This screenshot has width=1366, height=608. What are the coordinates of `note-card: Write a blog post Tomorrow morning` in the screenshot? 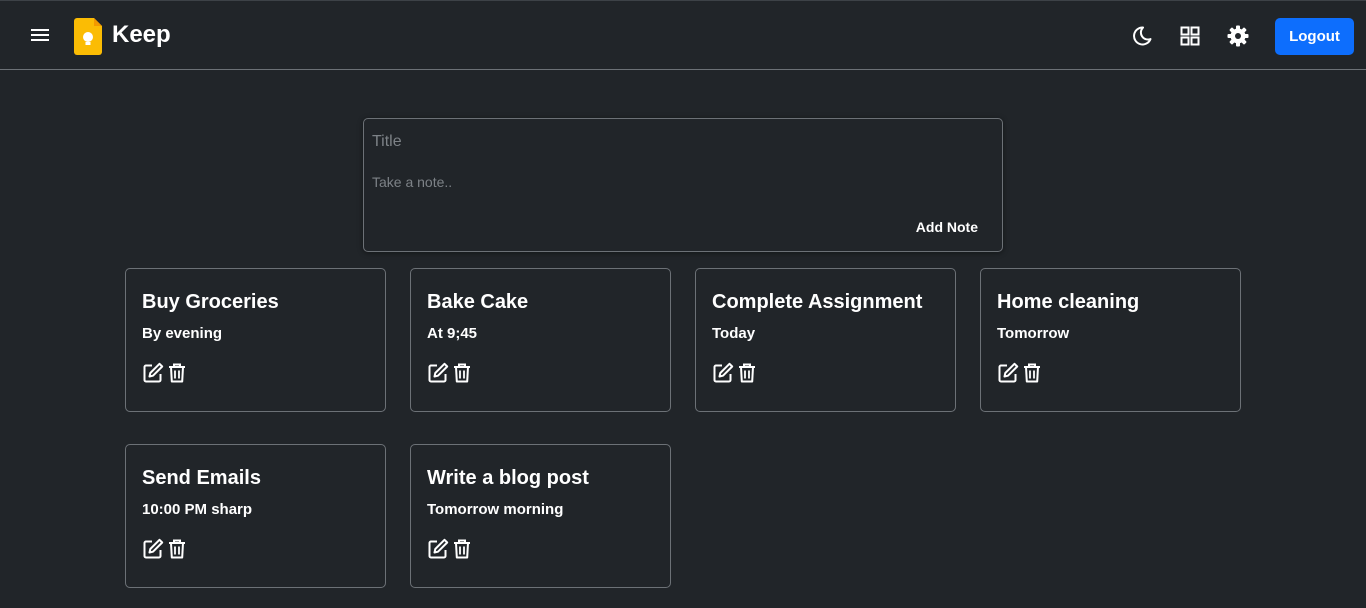 It's located at (540, 516).